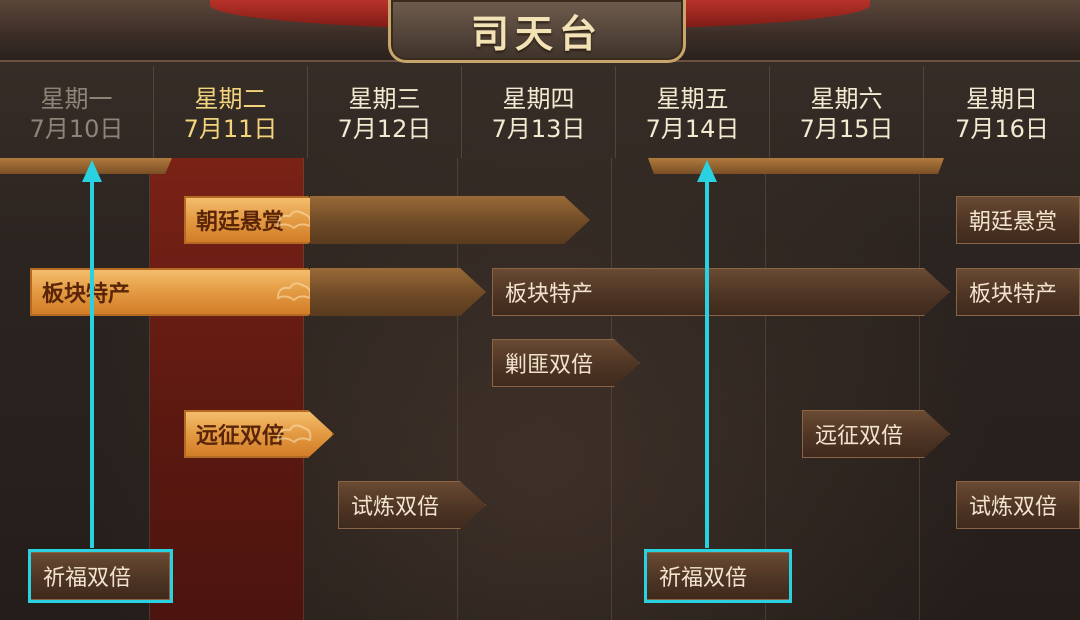 The image size is (1080, 620). I want to click on day-header-sun: 星期日 7月16日, so click(1002, 112).